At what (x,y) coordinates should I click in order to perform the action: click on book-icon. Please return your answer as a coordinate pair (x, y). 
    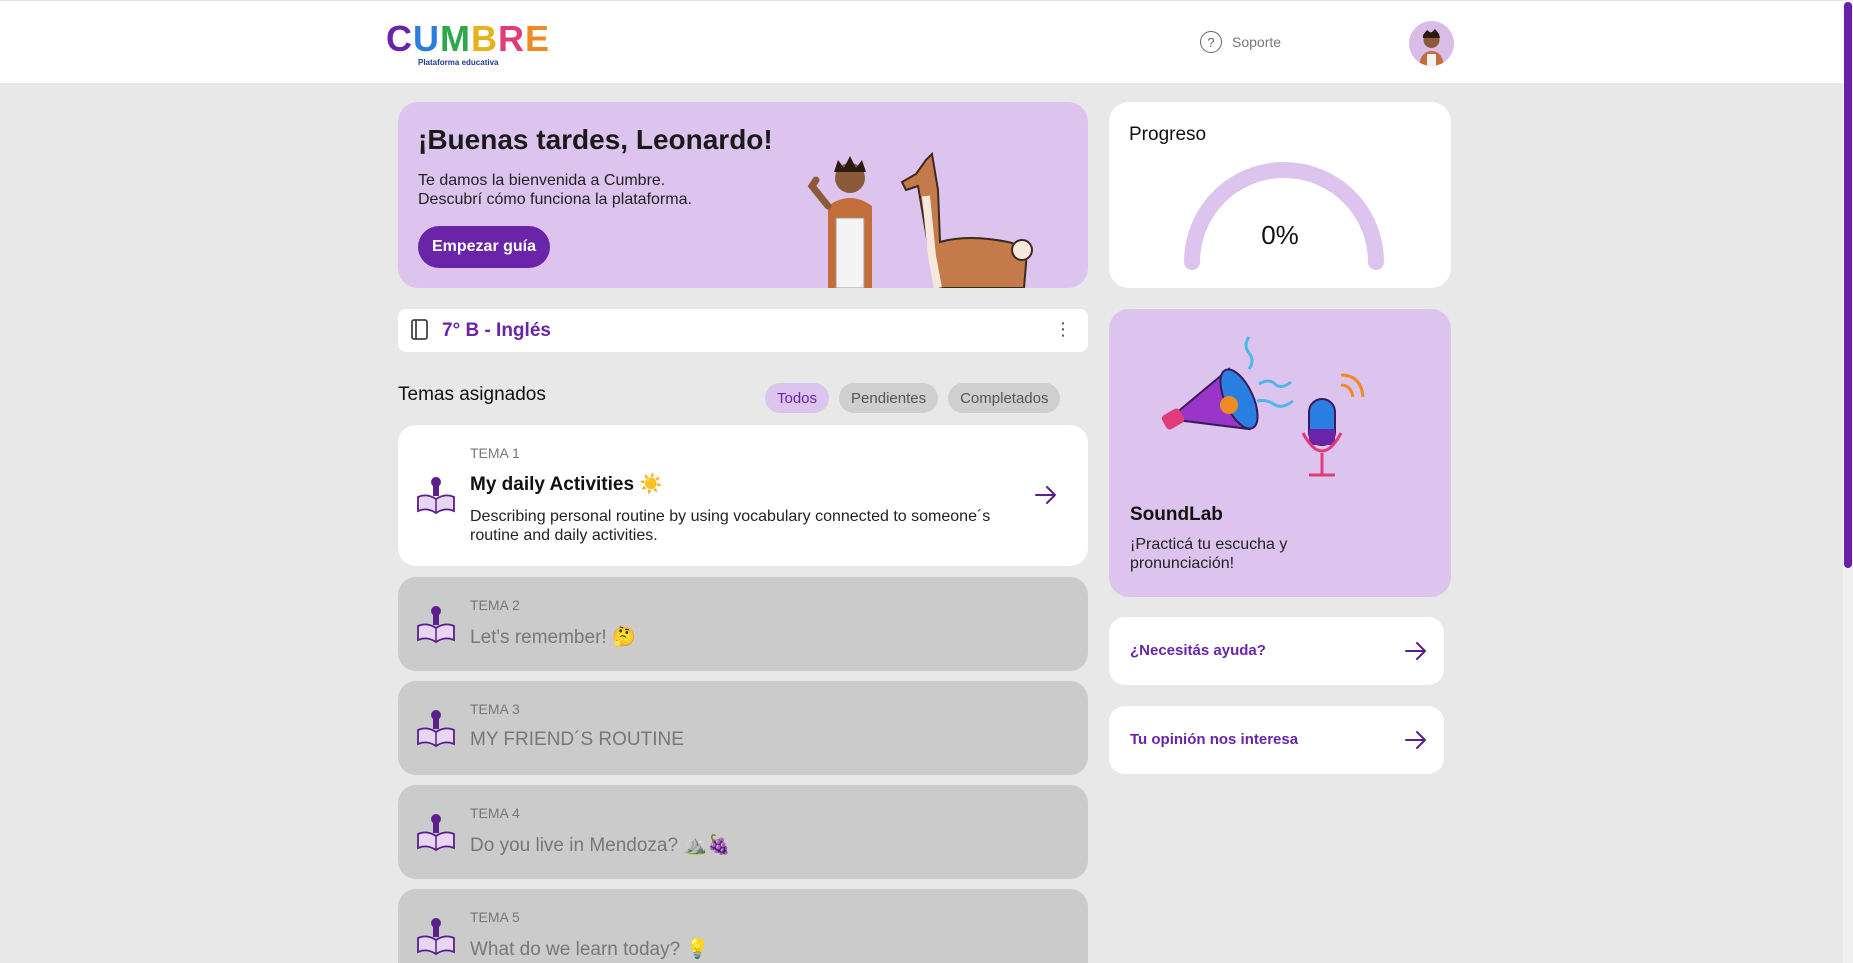
    Looking at the image, I should click on (419, 329).